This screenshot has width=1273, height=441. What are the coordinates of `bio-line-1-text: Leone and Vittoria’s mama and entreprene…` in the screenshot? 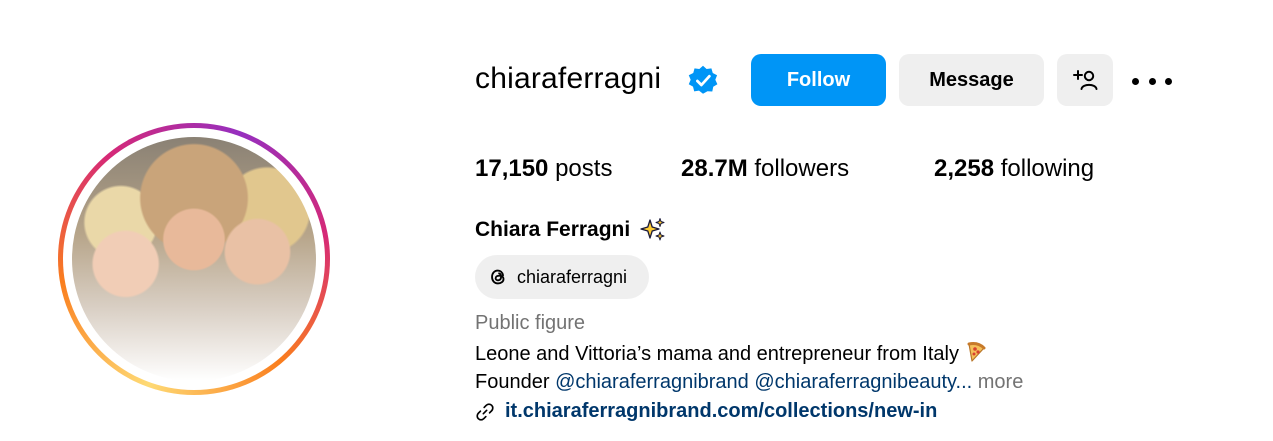 It's located at (717, 354).